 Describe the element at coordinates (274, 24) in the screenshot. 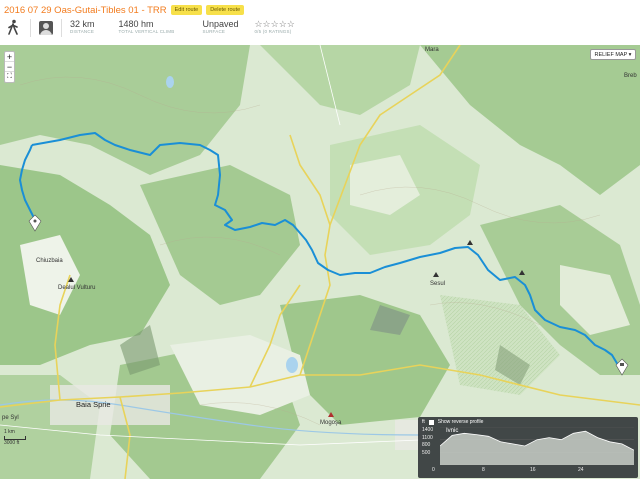

I see `rating-stars: ☆☆☆☆☆` at that location.